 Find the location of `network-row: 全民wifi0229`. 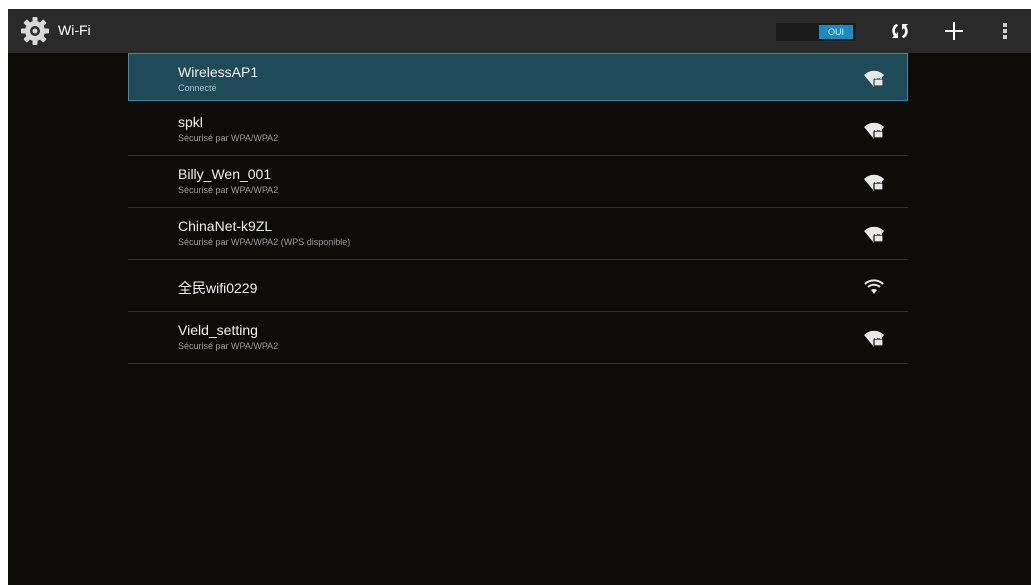

network-row: 全民wifi0229 is located at coordinates (518, 286).